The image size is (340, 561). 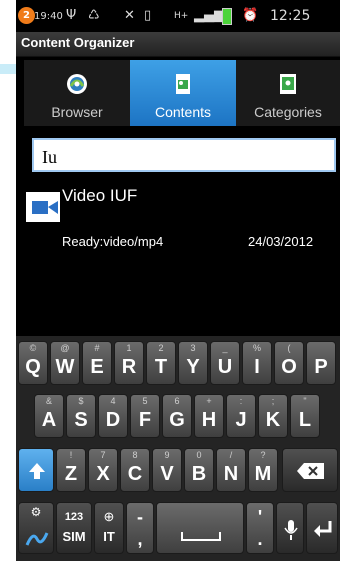 What do you see at coordinates (289, 363) in the screenshot?
I see `key-o: (O` at bounding box center [289, 363].